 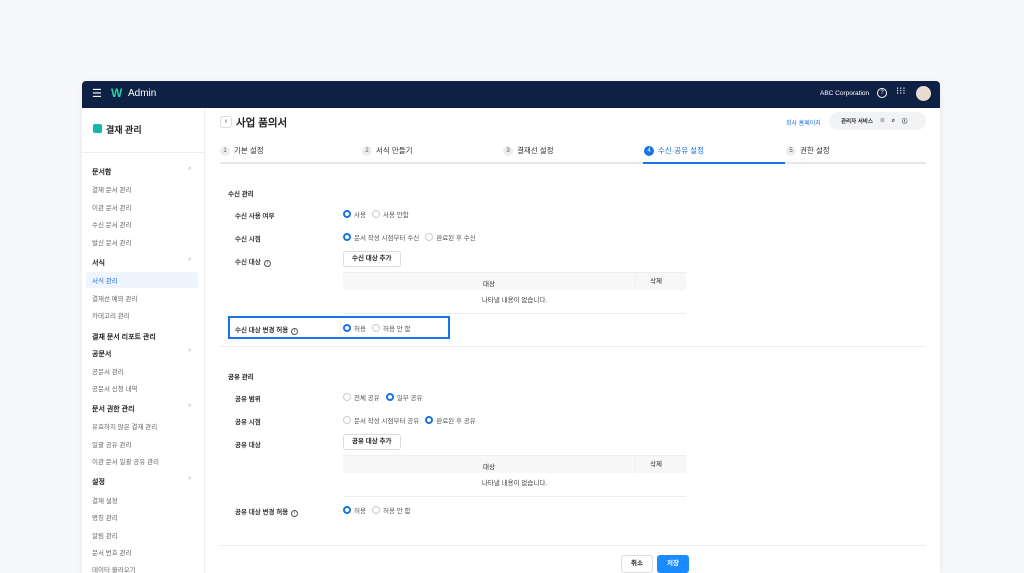 I want to click on tabs-track, so click(x=573, y=163).